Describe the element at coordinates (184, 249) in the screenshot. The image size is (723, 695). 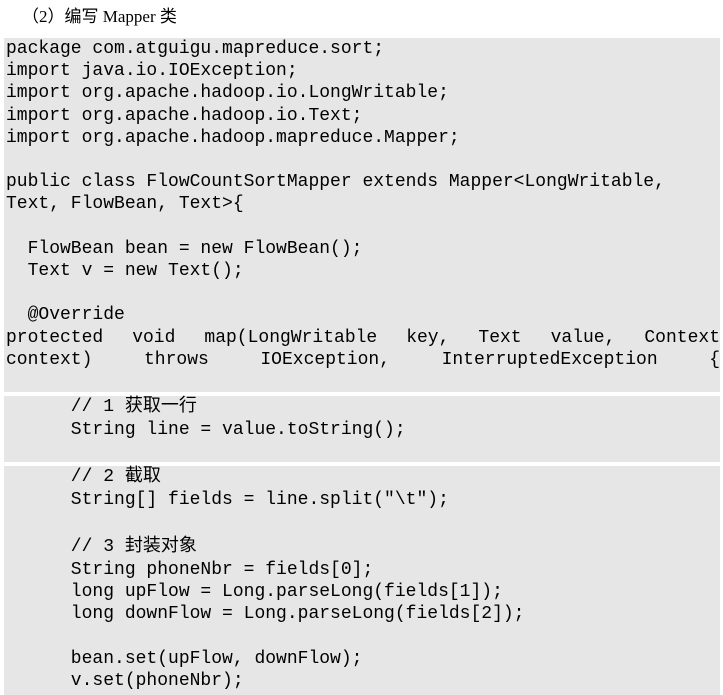
I see `code-line: FlowBean bean = new FlowBean();` at that location.